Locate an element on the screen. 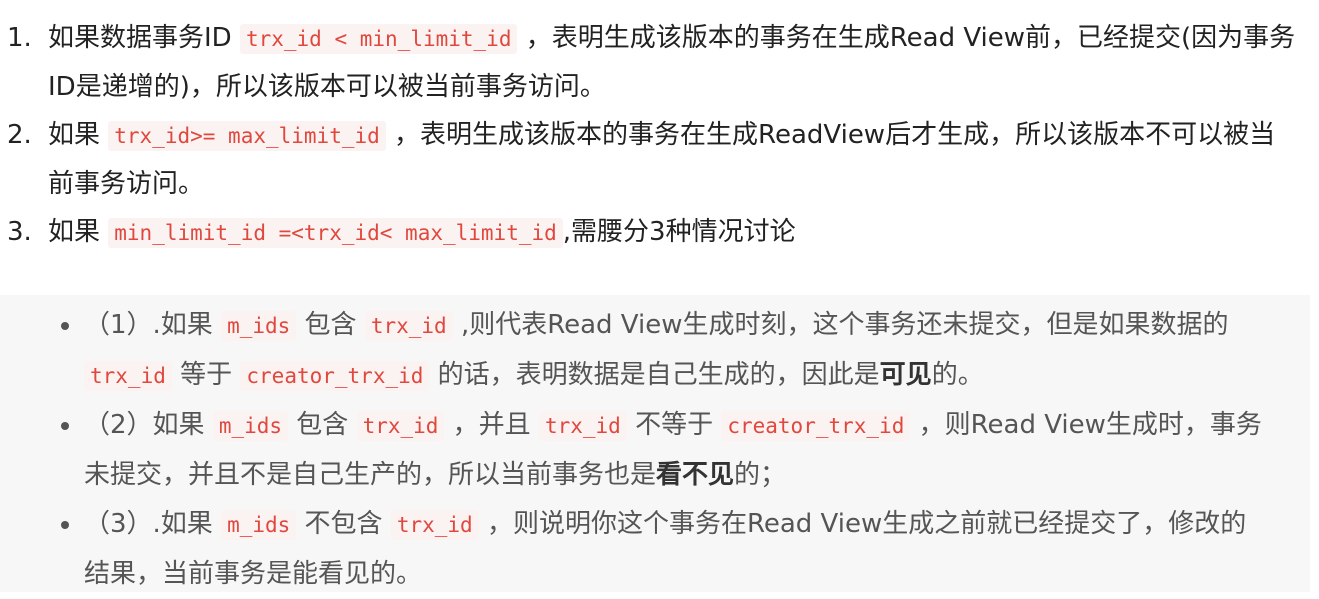 Image resolution: width=1319 pixels, height=599 pixels. text-run: 不等于 is located at coordinates (674, 425).